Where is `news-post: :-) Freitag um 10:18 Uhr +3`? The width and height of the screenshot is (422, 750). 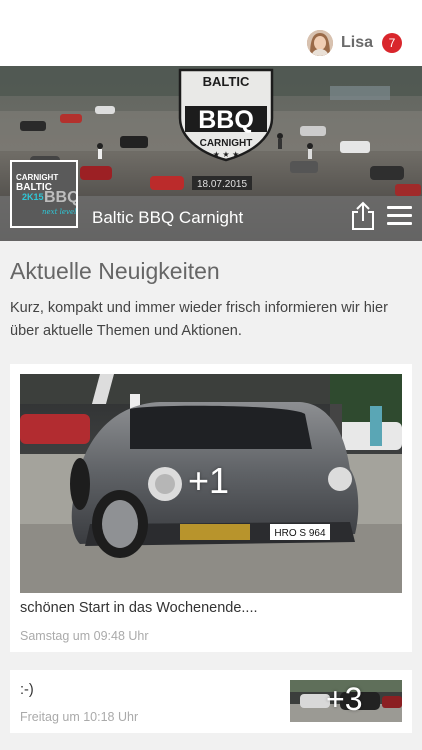 news-post: :-) Freitag um 10:18 Uhr +3 is located at coordinates (211, 701).